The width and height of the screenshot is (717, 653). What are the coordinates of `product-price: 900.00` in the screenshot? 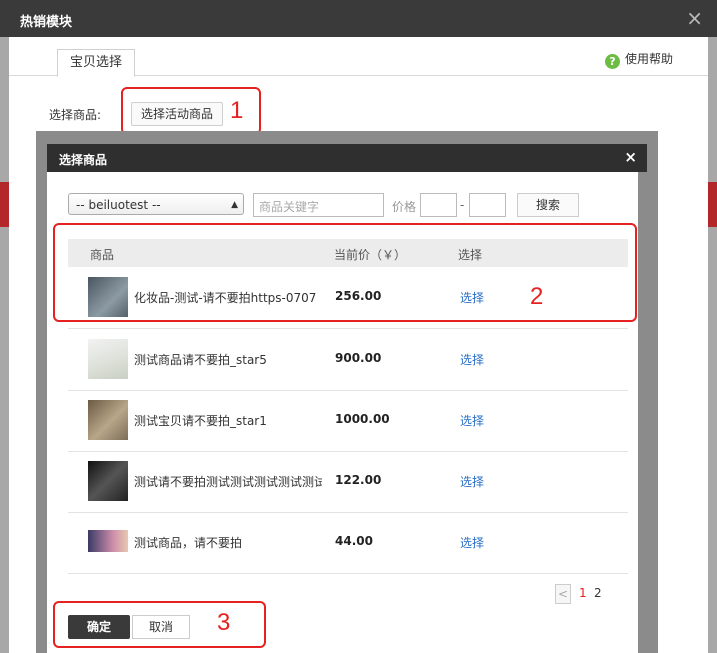 It's located at (358, 358).